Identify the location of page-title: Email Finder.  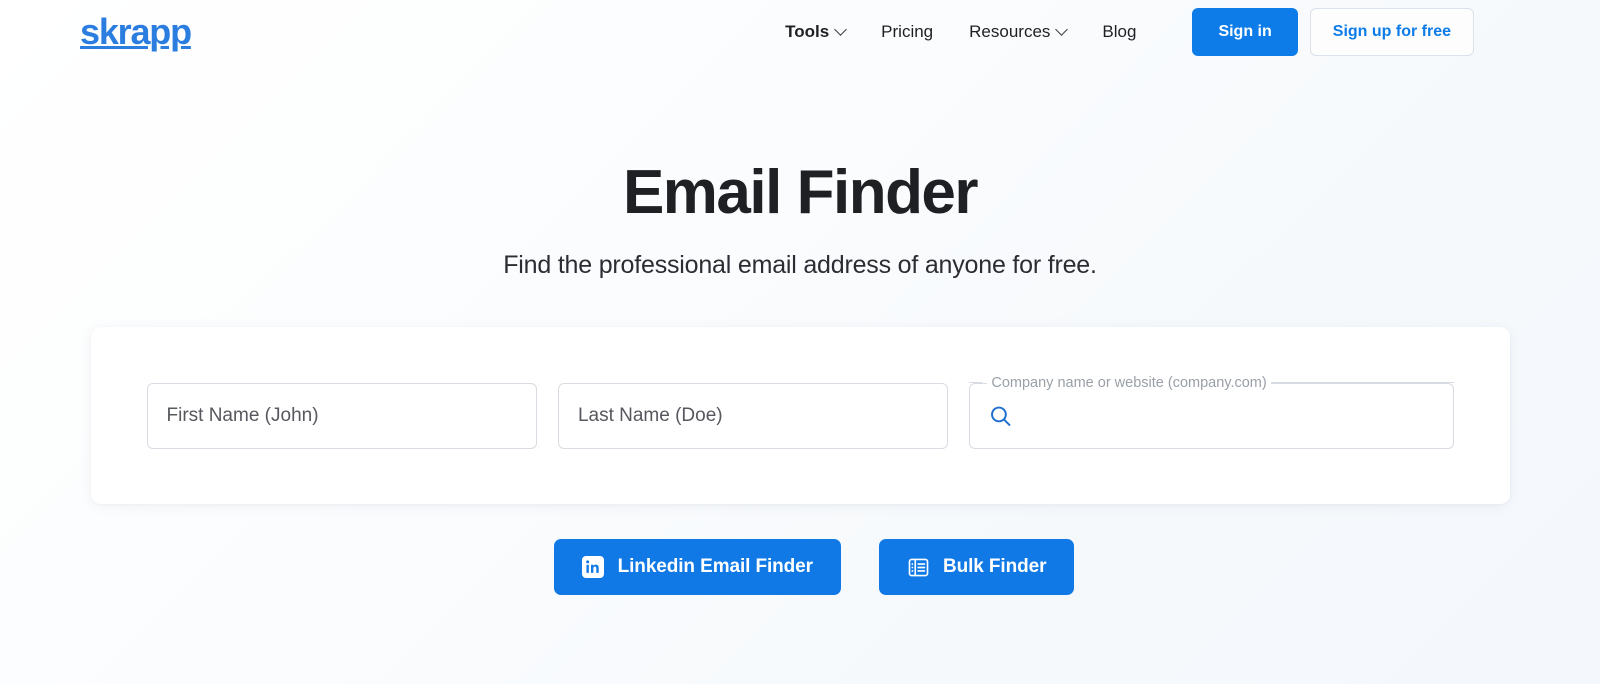
(800, 192).